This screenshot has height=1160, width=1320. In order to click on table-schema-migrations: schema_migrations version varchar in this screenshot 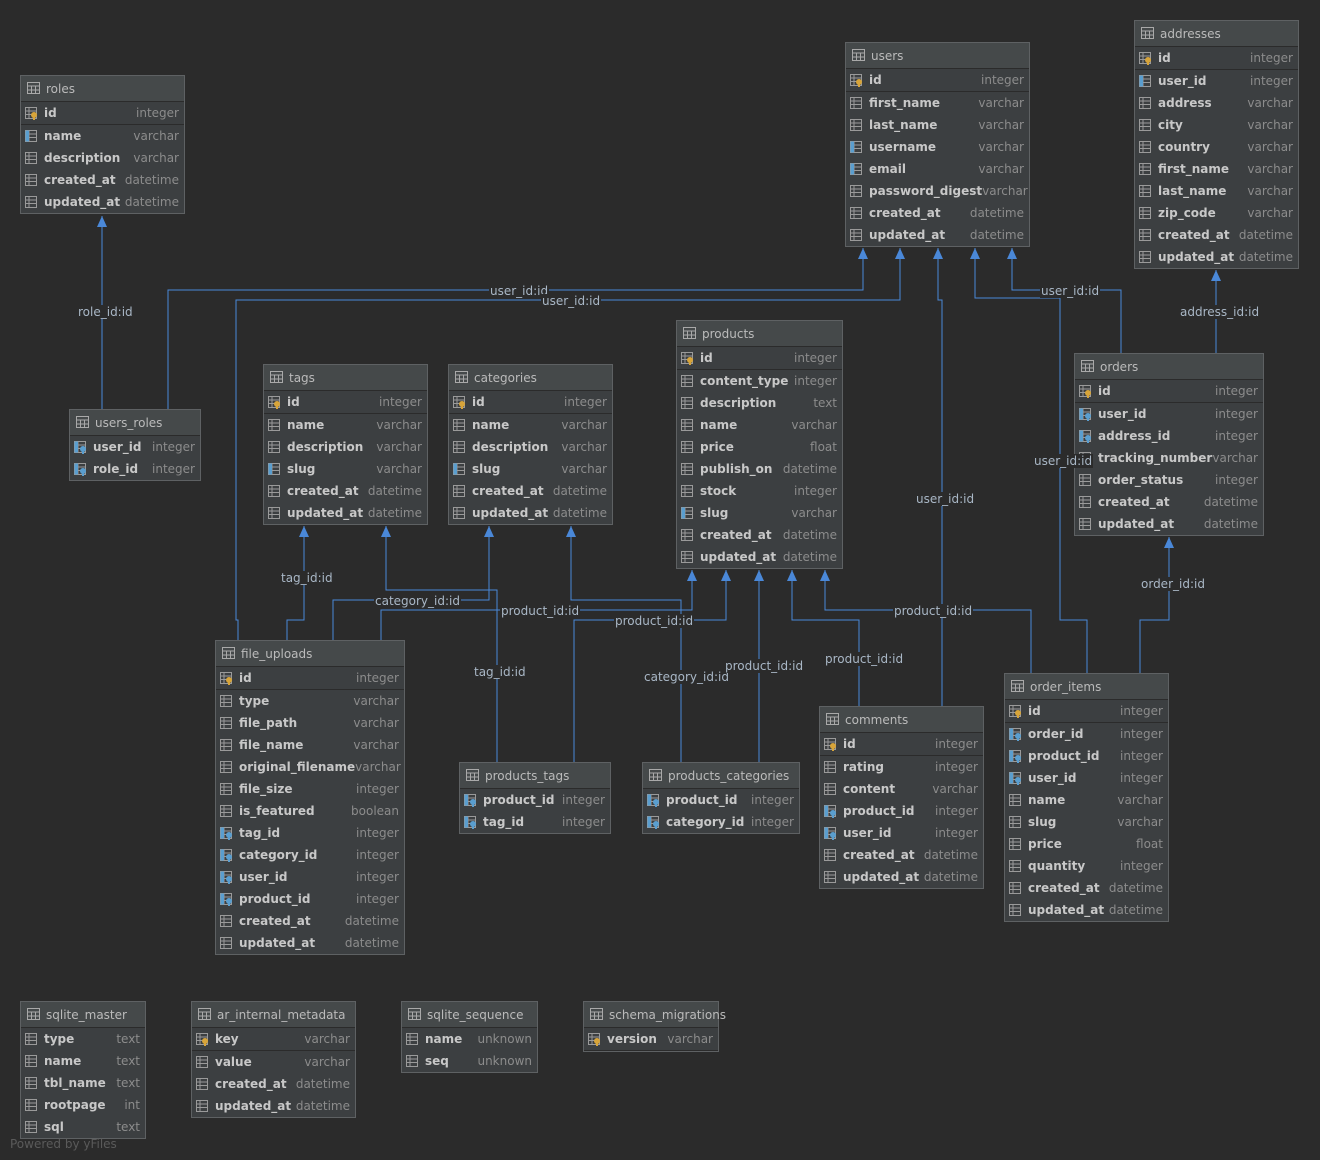, I will do `click(654, 1026)`.